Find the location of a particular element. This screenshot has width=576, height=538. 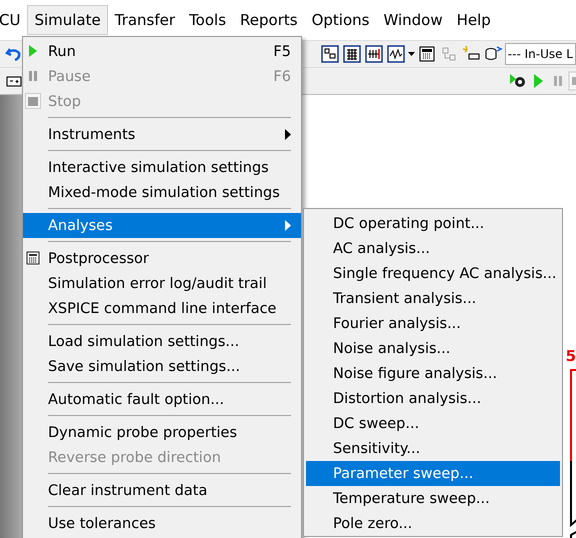

menu-item: Dynamic probe properties is located at coordinates (162, 432).